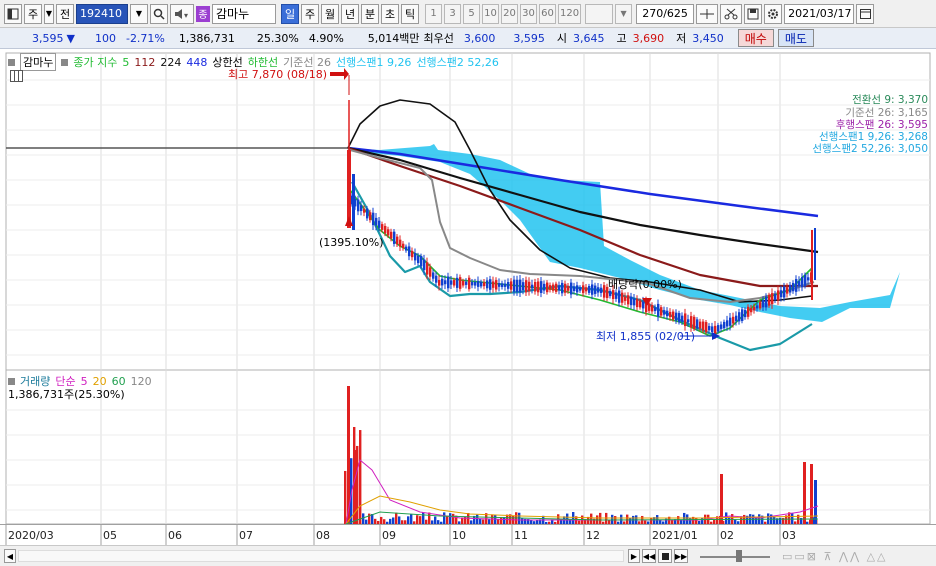 This screenshot has width=936, height=566. What do you see at coordinates (648, 38) in the screenshot?
I see `high-value: 3,690` at bounding box center [648, 38].